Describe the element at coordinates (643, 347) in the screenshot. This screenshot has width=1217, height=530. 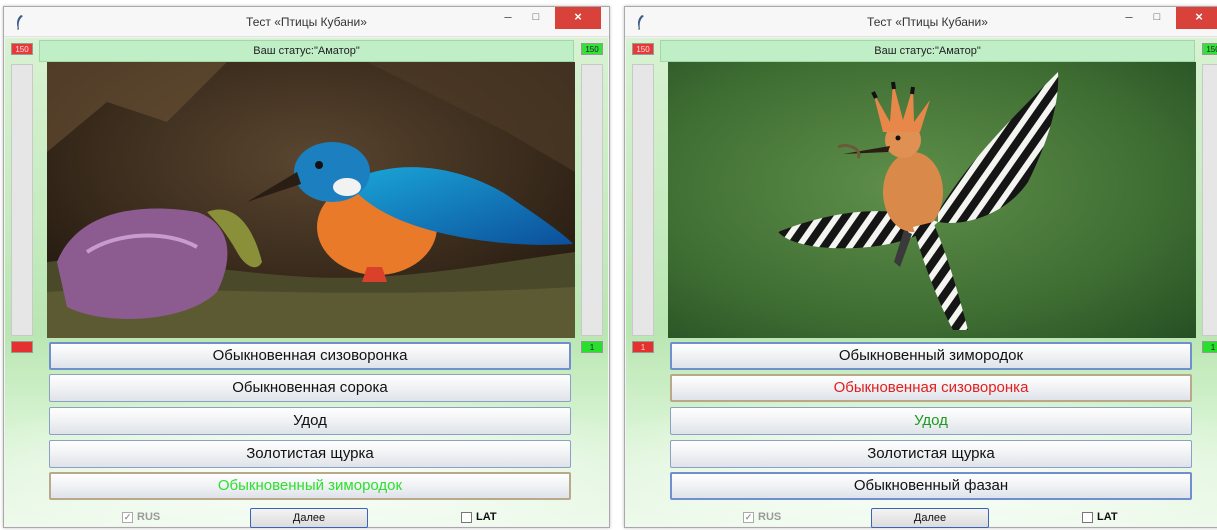
I see `wrong-counter: 1` at that location.